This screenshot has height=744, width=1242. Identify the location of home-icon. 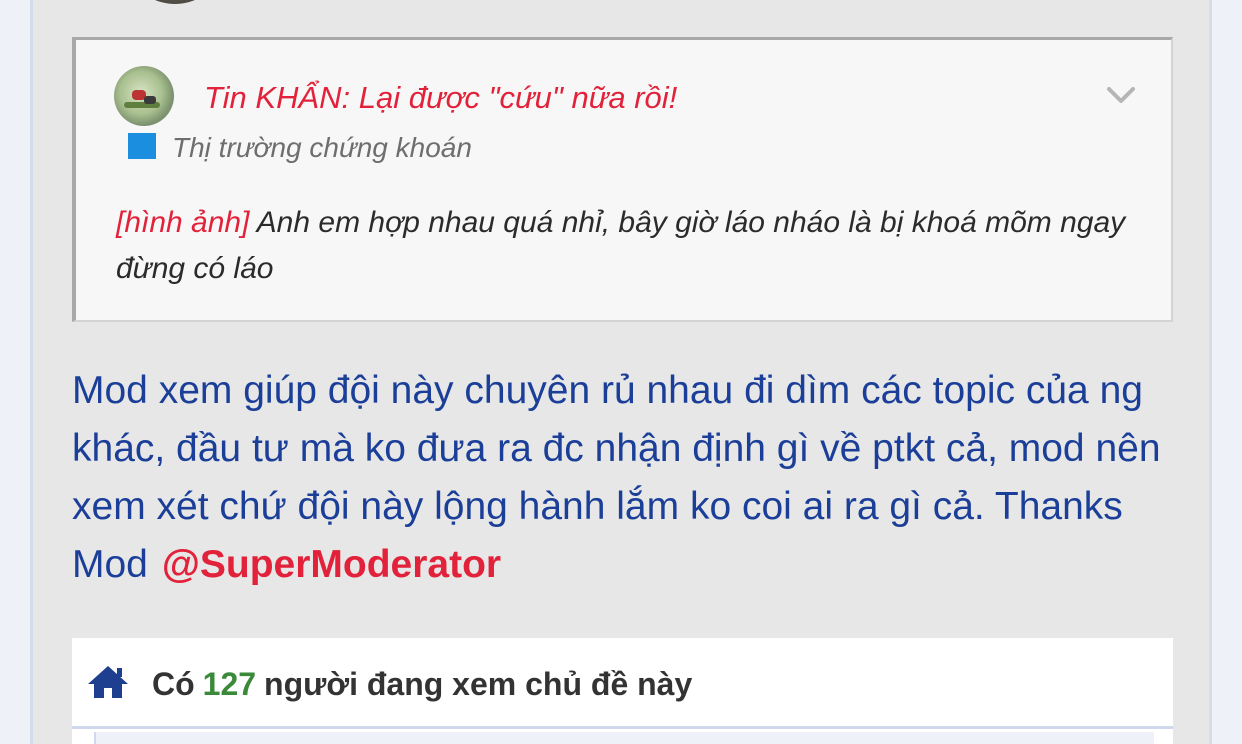
(108, 682).